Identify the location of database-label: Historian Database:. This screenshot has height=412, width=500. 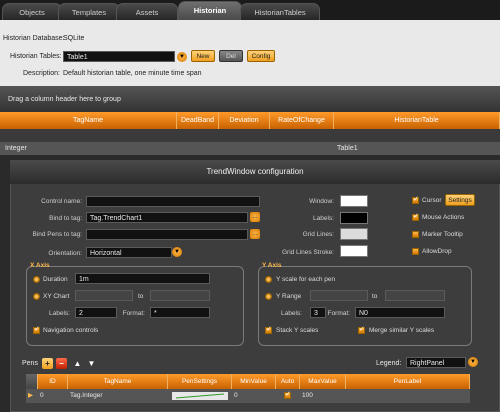
(34, 38).